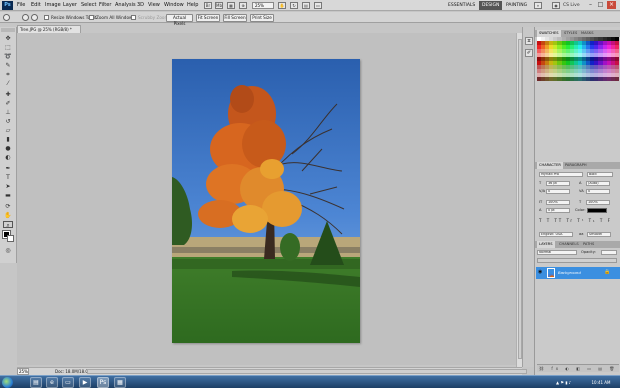 This screenshot has height=388, width=620. I want to click on tab-character: CHARACTER, so click(550, 165).